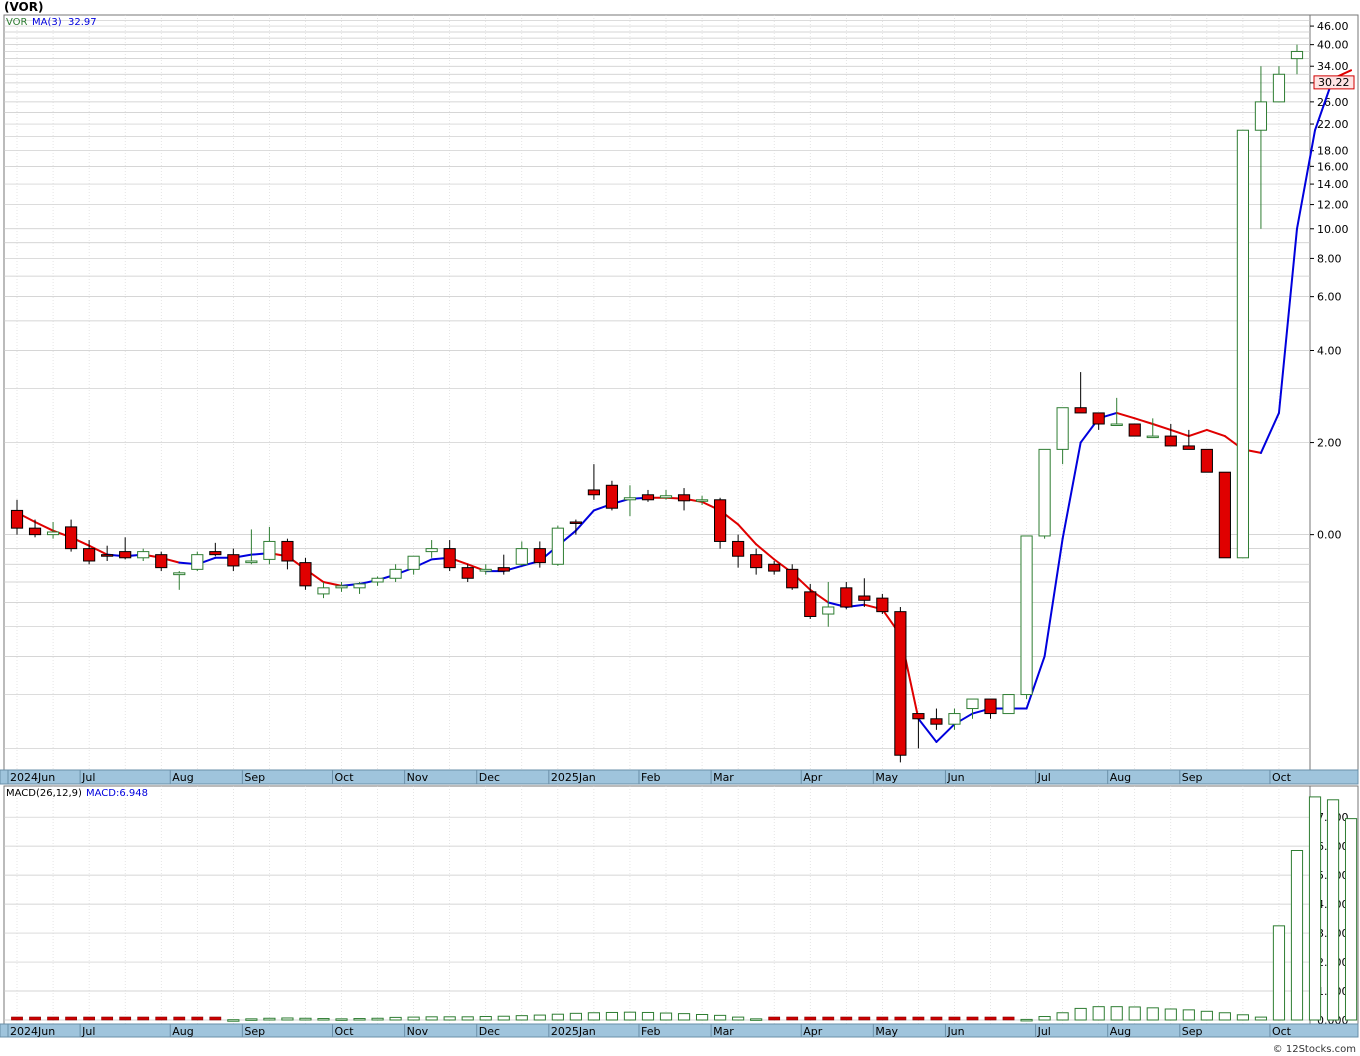  I want to click on legend-ma-label: MA(3), so click(47, 22).